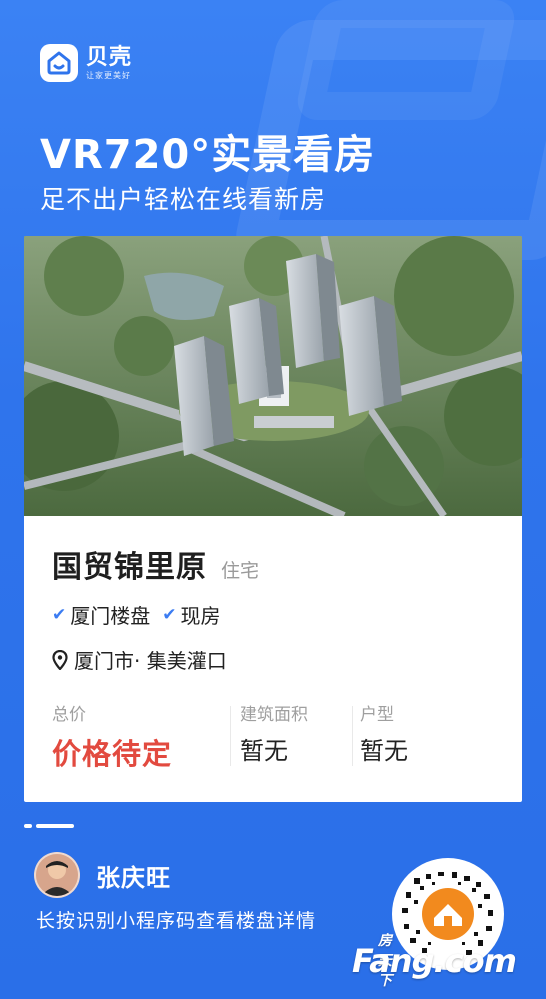  What do you see at coordinates (273, 614) in the screenshot?
I see `tag-list: ✔ 厦门楼盘 ✔ 现房` at bounding box center [273, 614].